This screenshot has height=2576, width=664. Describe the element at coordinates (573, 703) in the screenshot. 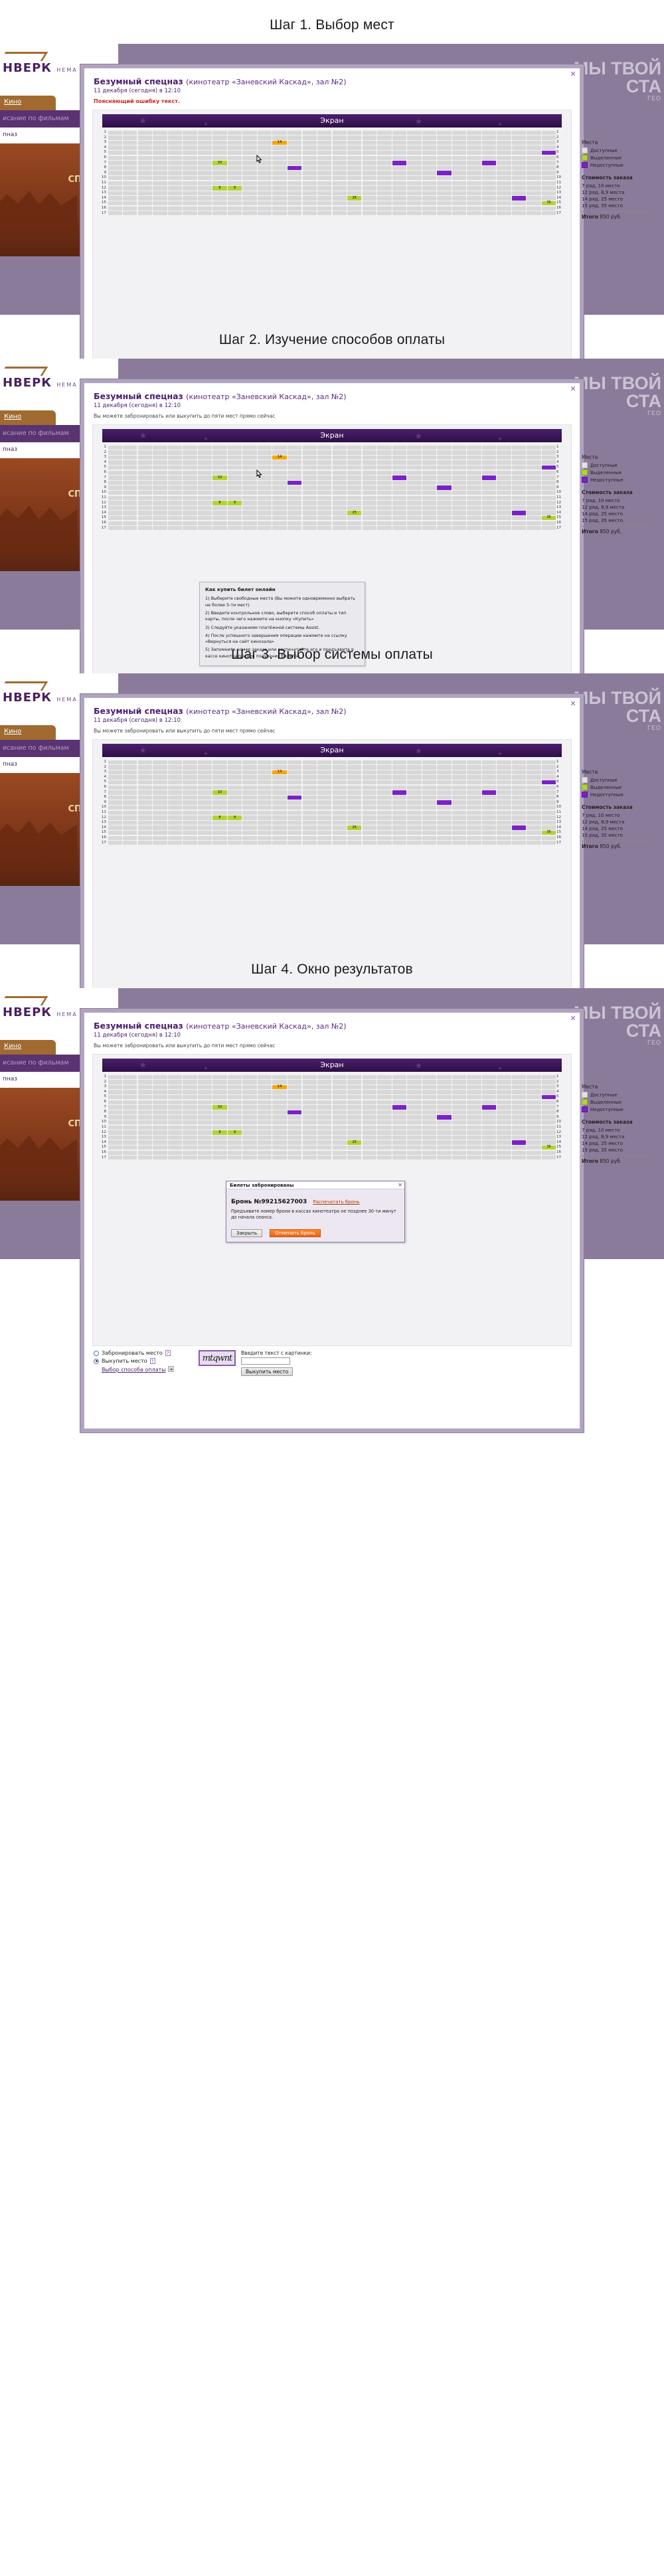

I see `close-icon: ✕` at that location.